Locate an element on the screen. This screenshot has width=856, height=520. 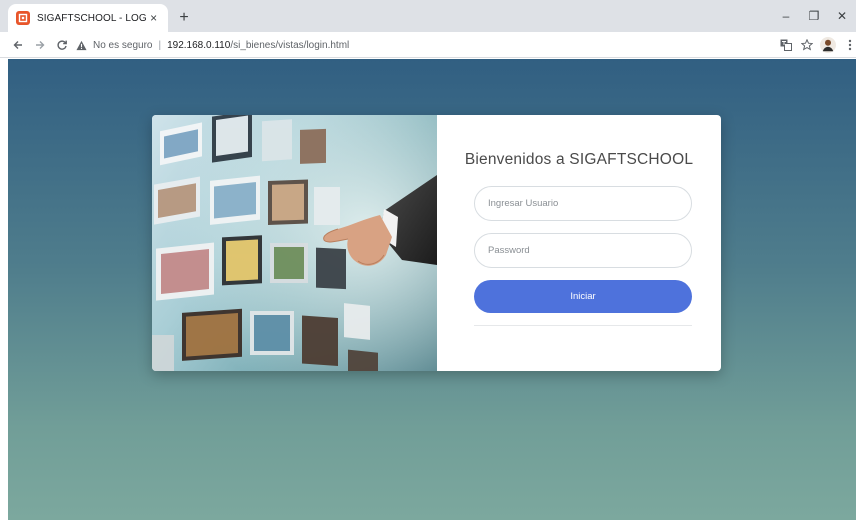
minimize-button: – is located at coordinates (786, 16).